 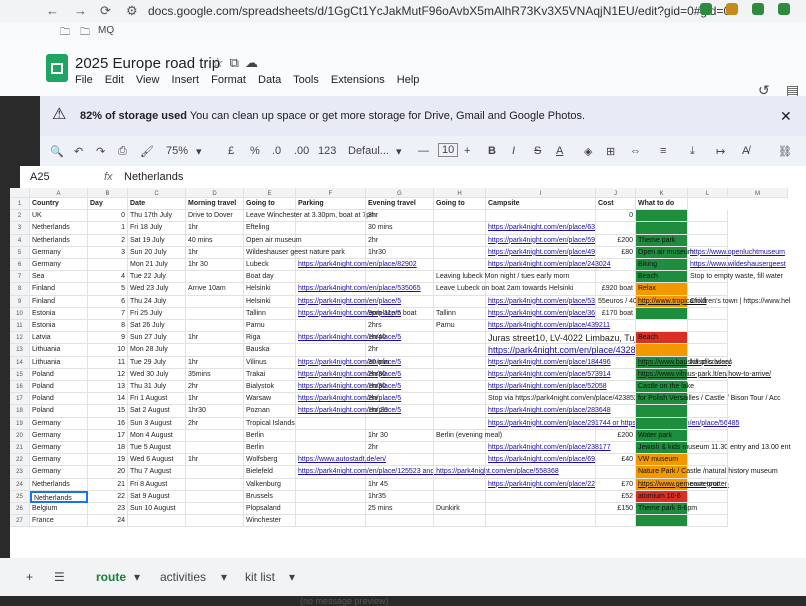 I want to click on table-cell: Sat 19 July, so click(x=157, y=240).